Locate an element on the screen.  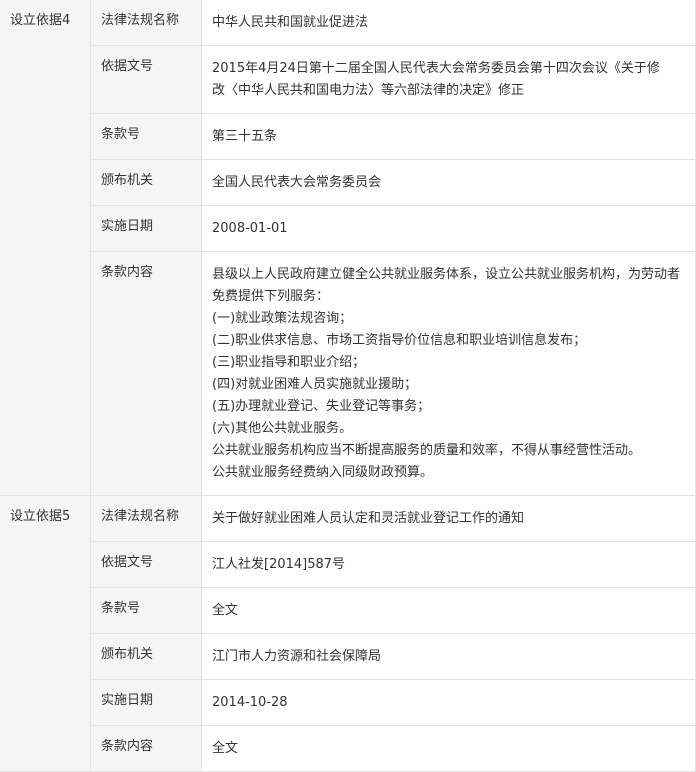
value-line: 县级以上人民政府建立健全公共就业服务体系，设立公共就业服务机构，为劳动者 is located at coordinates (446, 274).